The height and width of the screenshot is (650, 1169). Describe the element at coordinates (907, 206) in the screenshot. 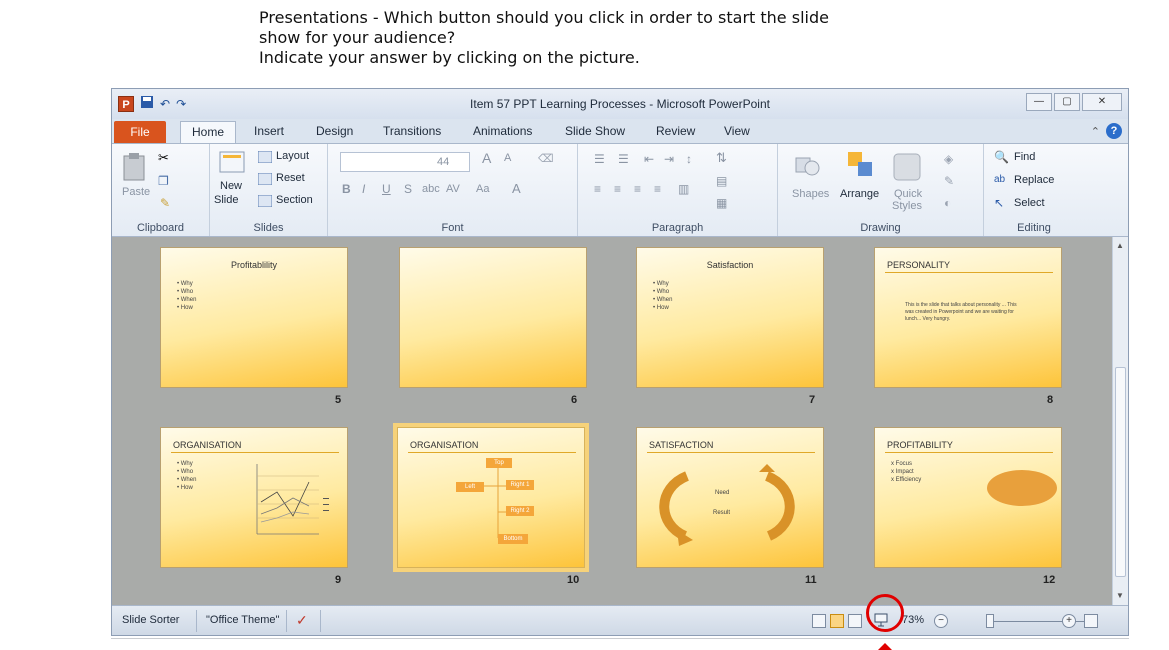

I see `quick-styles-label-2: Styles` at that location.